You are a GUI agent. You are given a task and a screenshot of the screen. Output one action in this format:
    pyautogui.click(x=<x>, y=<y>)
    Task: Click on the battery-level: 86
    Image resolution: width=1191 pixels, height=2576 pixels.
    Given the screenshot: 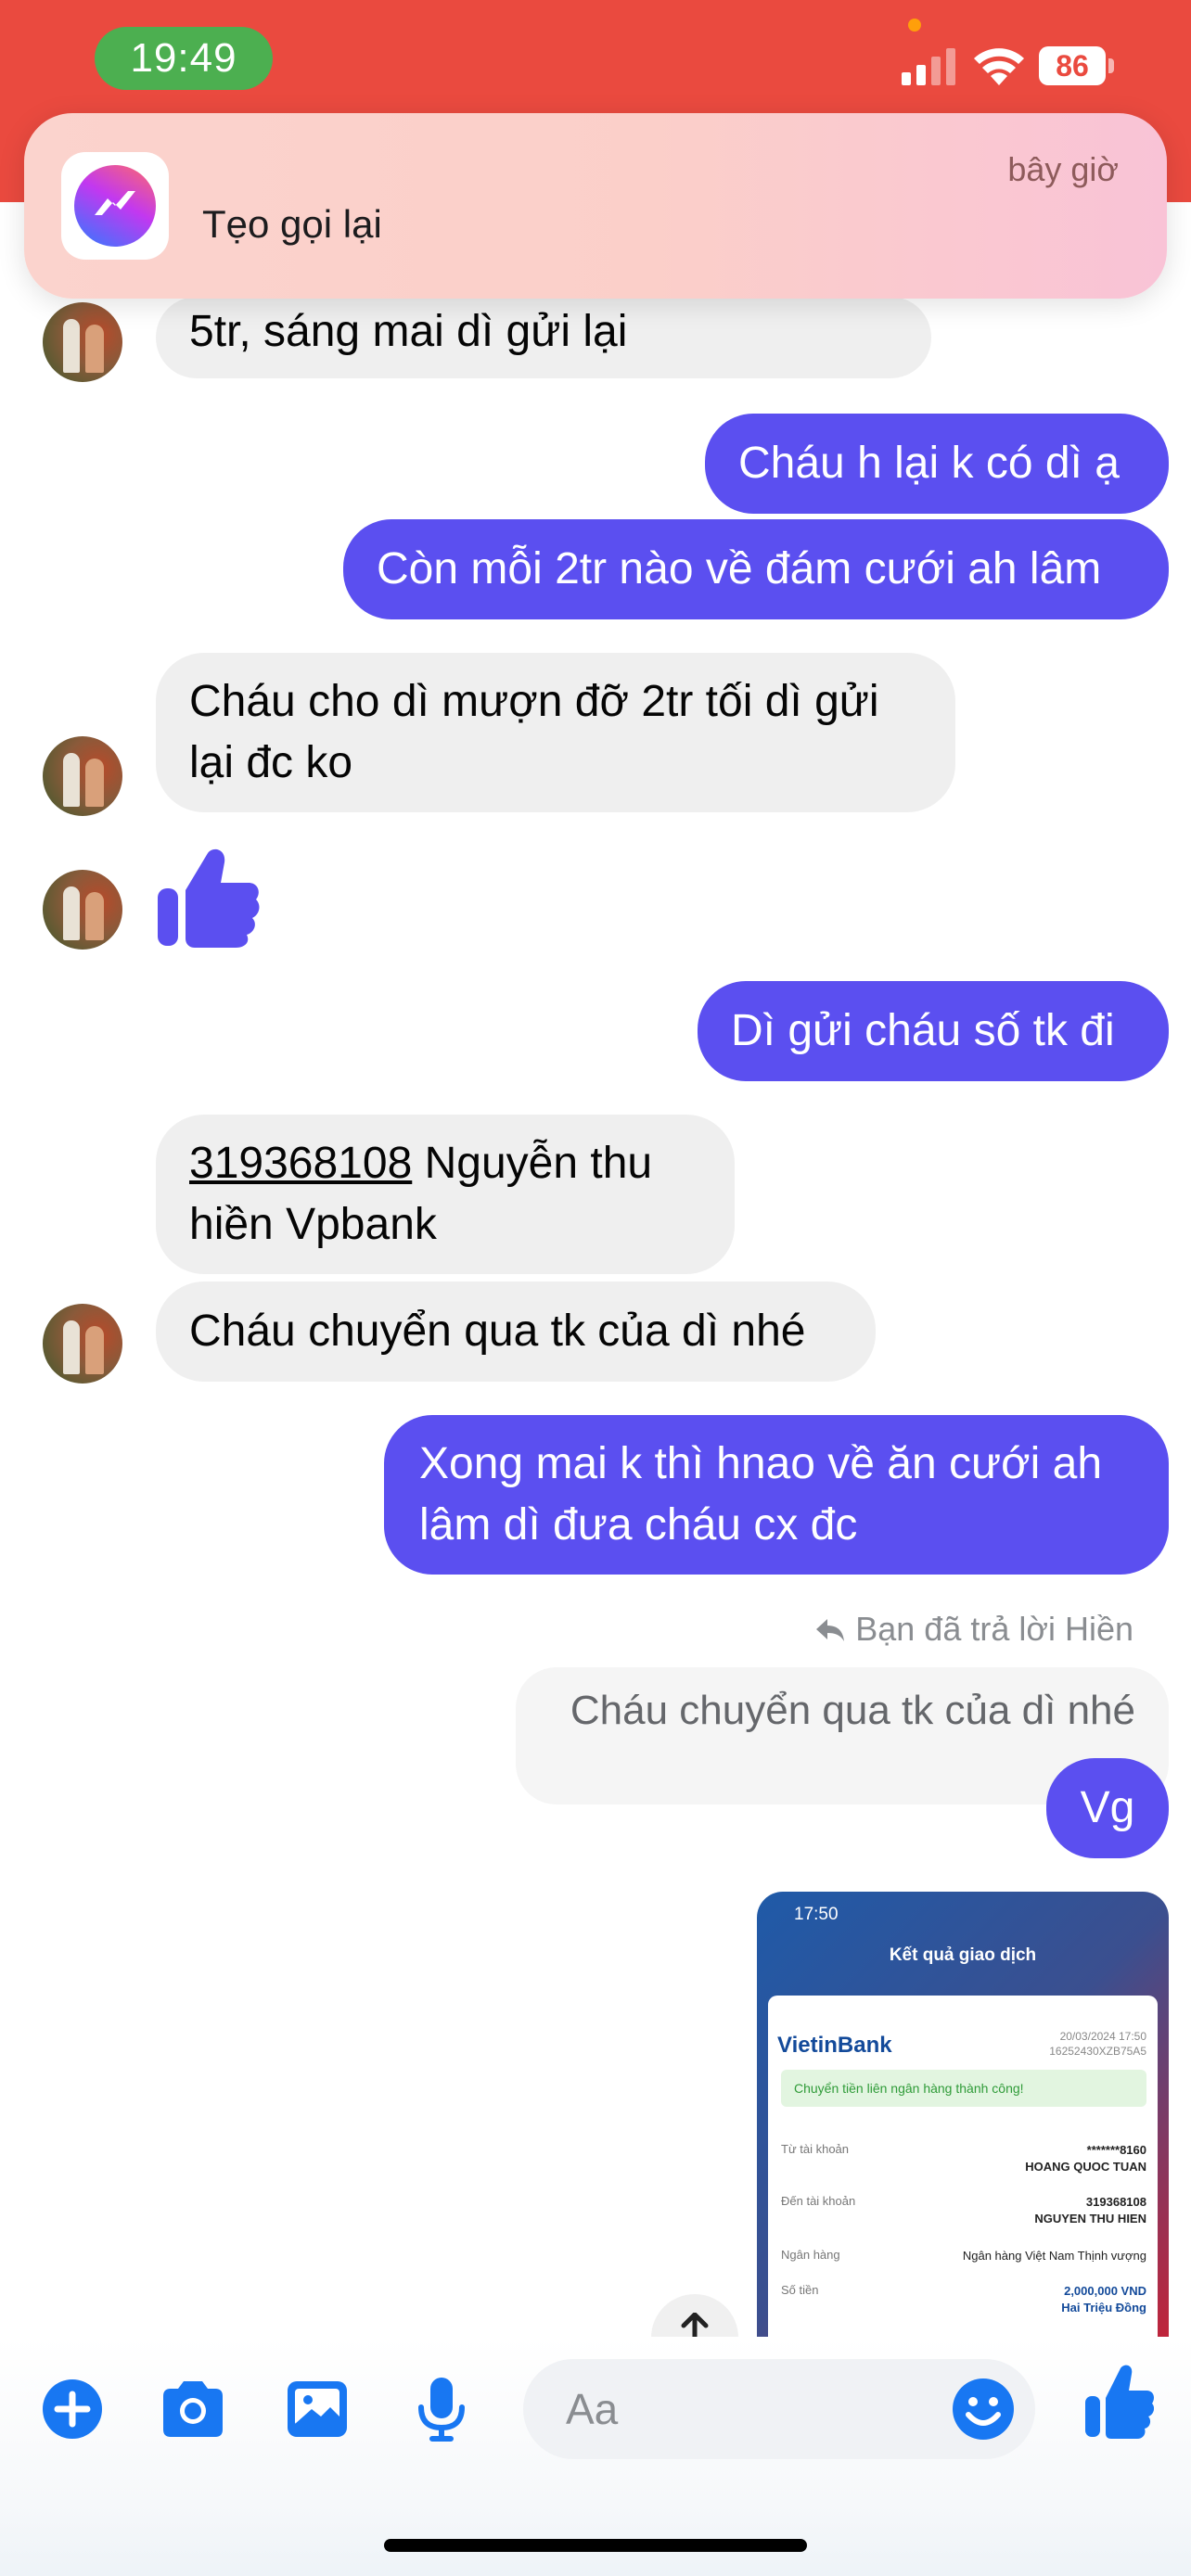 What is the action you would take?
    pyautogui.click(x=1073, y=66)
    